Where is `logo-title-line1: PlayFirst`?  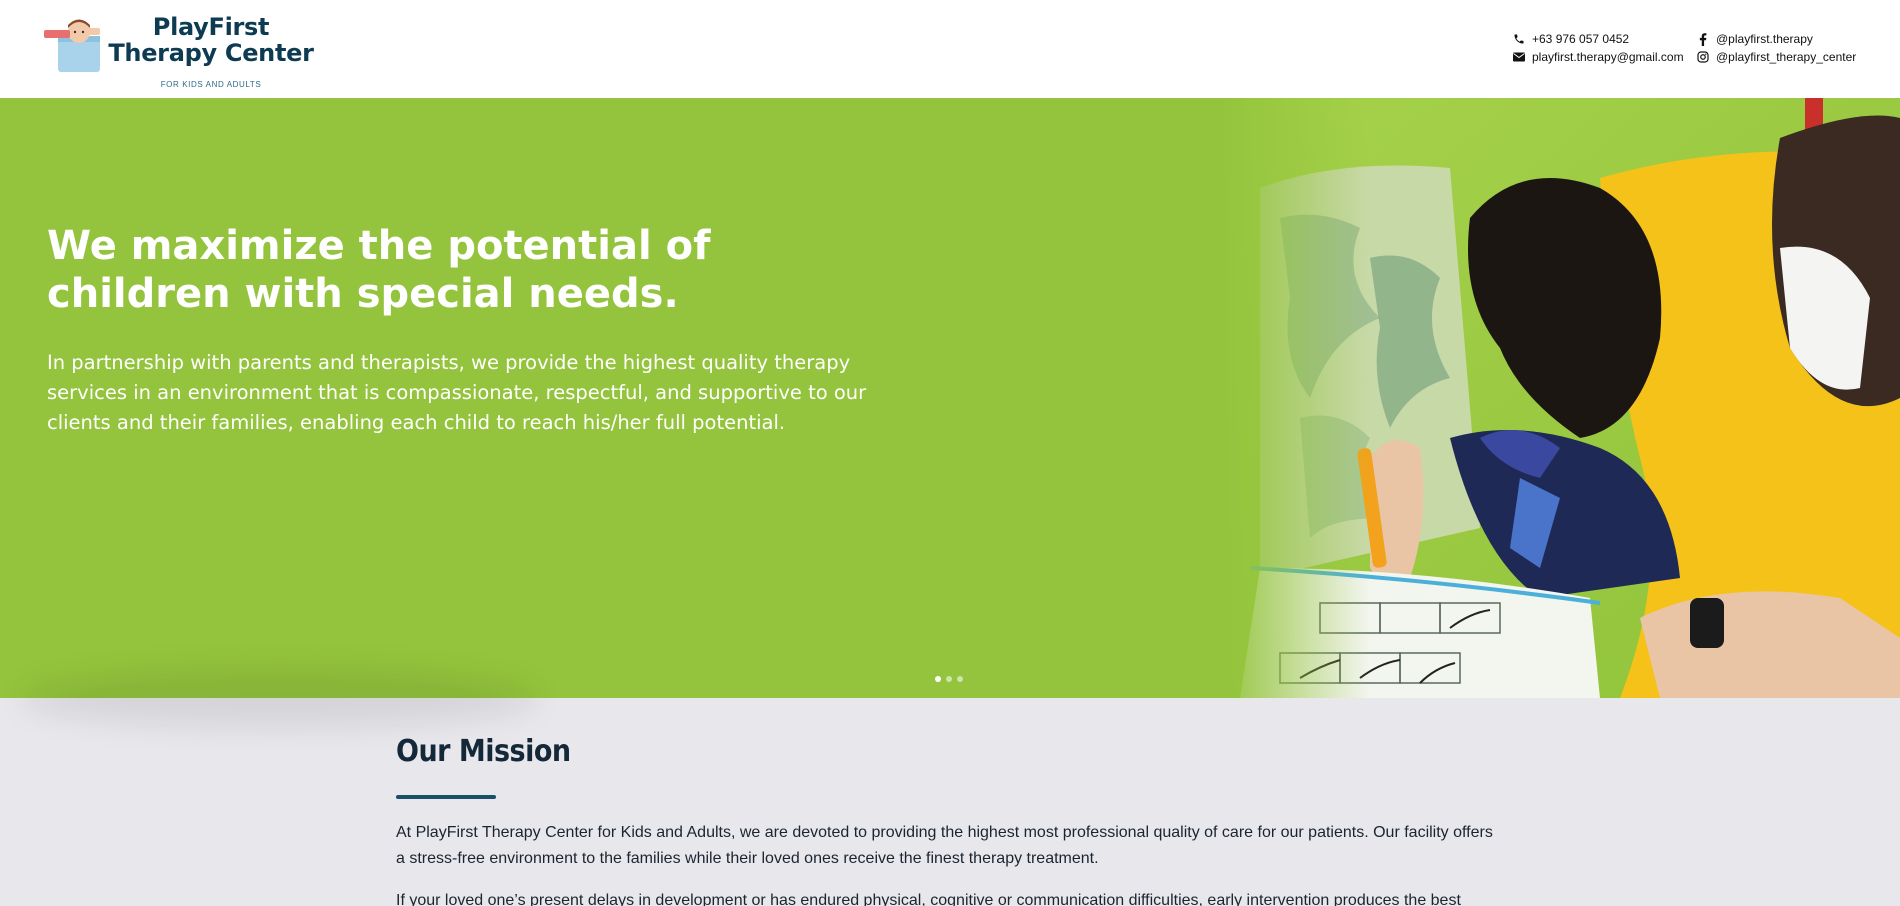
logo-title-line1: PlayFirst is located at coordinates (211, 27).